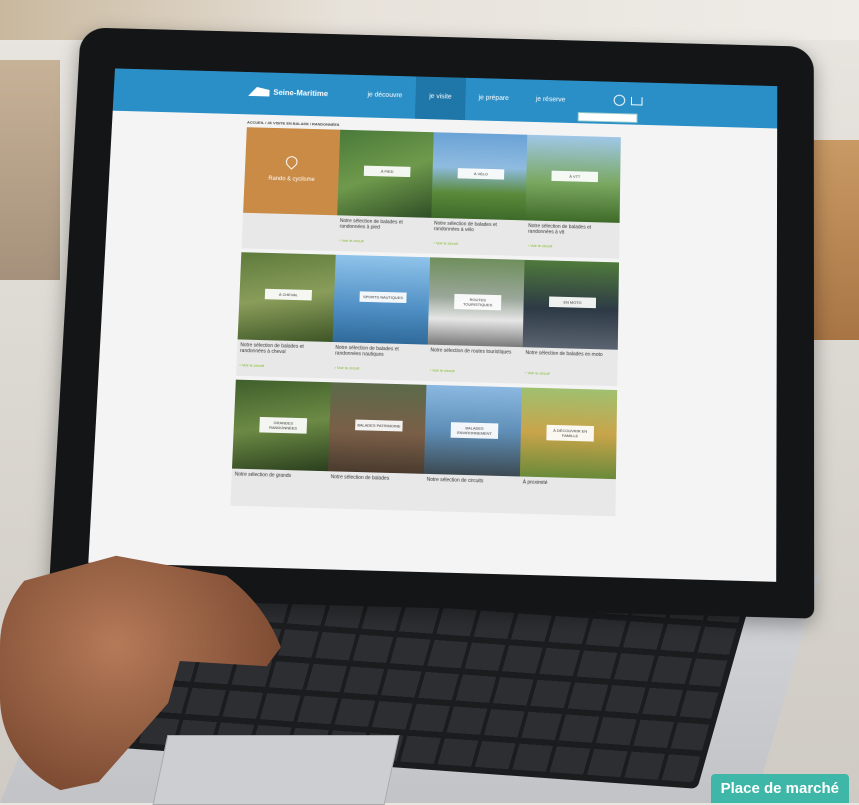  I want to click on cart-icon, so click(637, 100).